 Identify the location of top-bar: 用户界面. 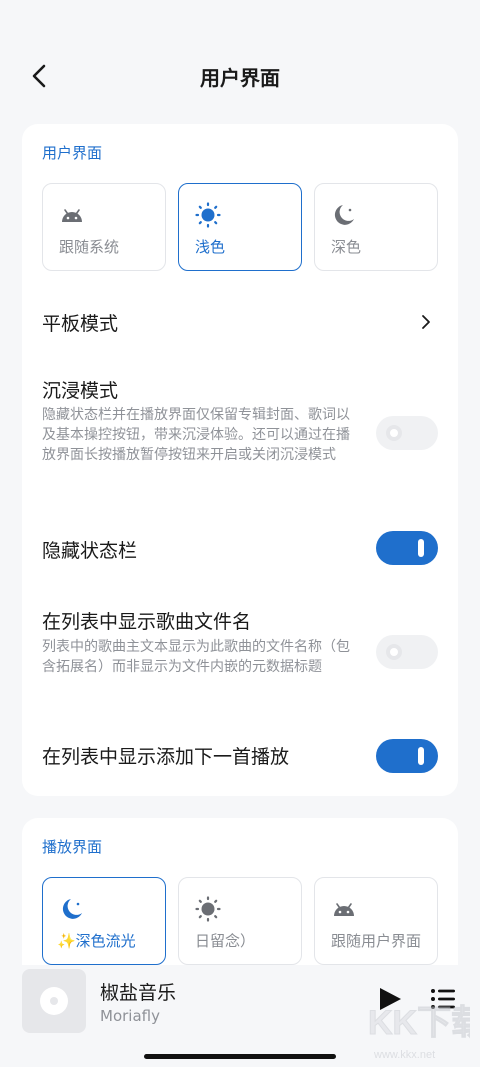
(240, 60).